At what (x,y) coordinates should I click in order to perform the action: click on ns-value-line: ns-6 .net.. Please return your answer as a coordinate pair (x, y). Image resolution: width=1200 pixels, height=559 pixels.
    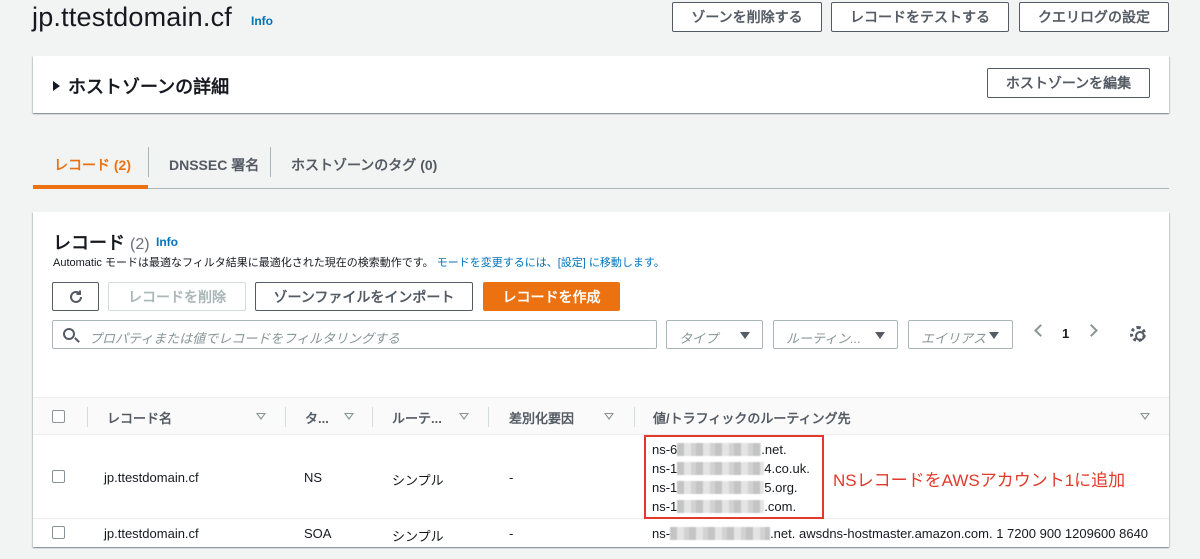
    Looking at the image, I should click on (719, 449).